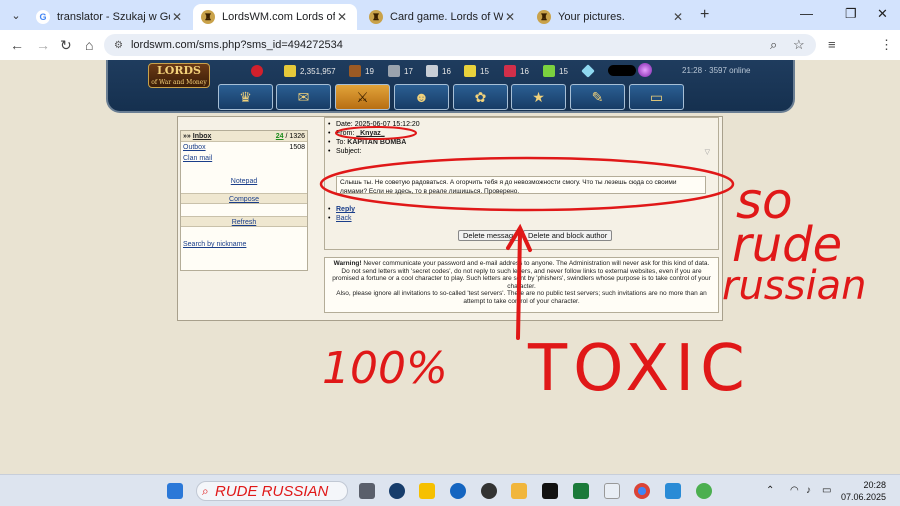 The image size is (900, 506). I want to click on app-icon, so click(458, 491).